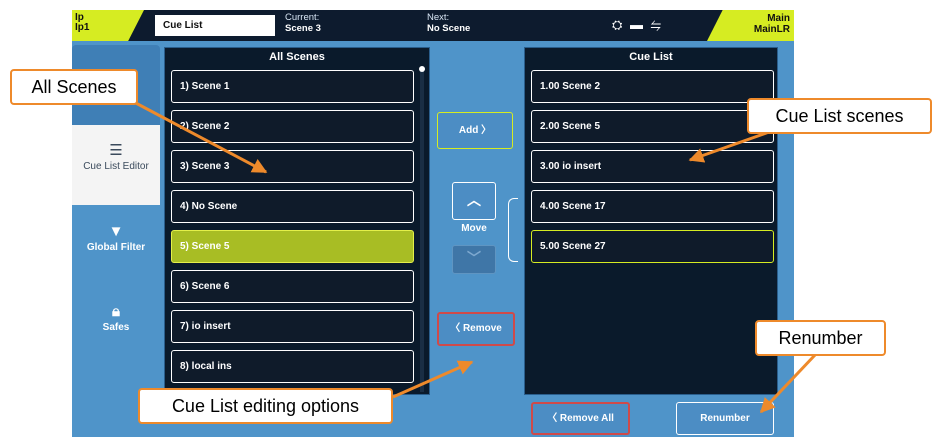 The width and height of the screenshot is (934, 437). What do you see at coordinates (486, 130) in the screenshot?
I see `chevron-right-icon: 〉` at bounding box center [486, 130].